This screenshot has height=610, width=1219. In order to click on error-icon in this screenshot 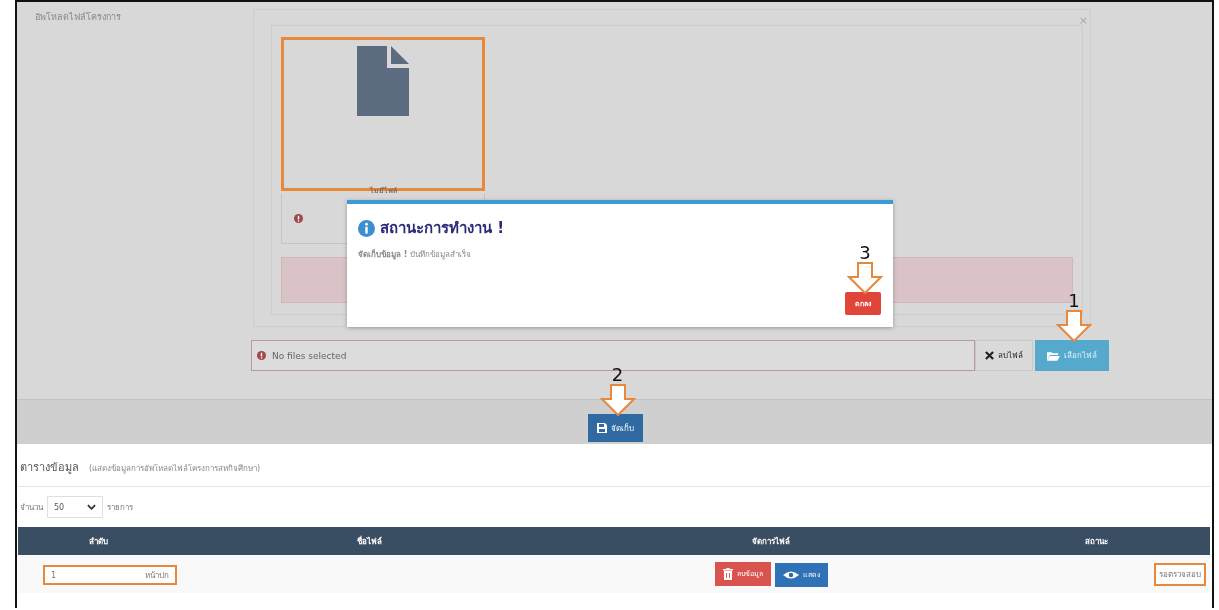, I will do `click(298, 218)`.